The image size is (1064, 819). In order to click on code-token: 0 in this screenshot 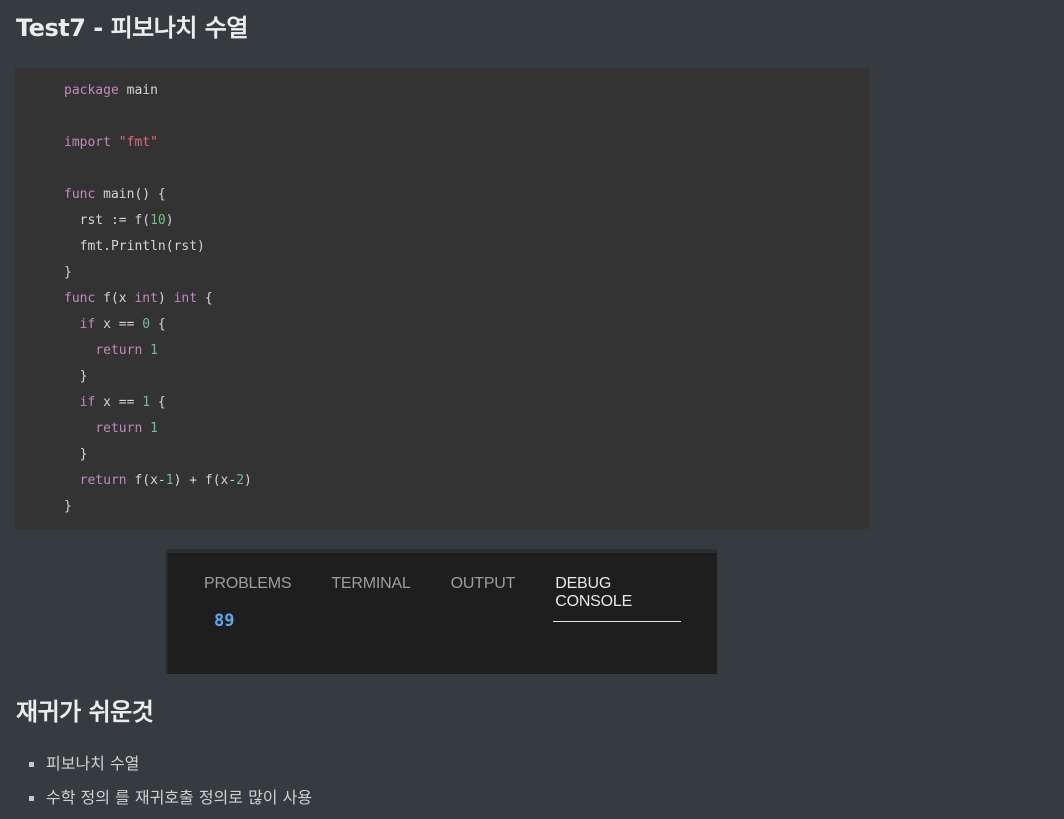, I will do `click(146, 324)`.